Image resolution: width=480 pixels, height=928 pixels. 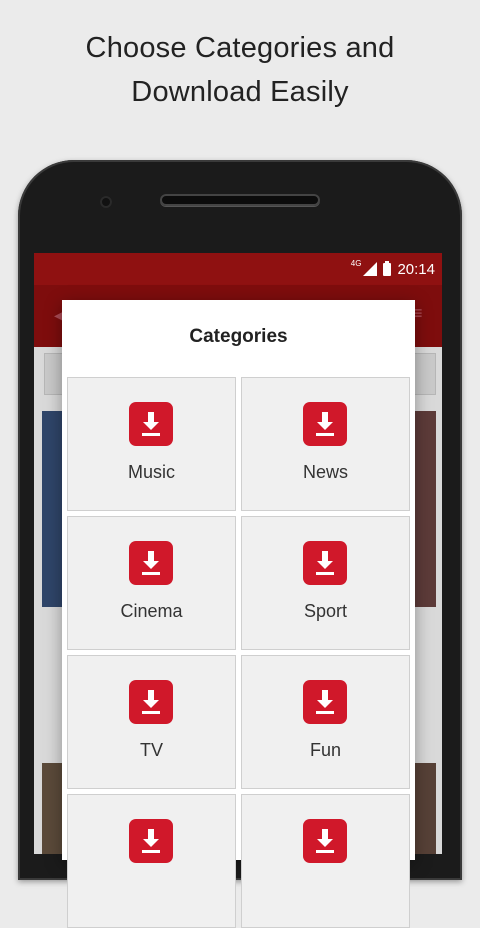 What do you see at coordinates (240, 48) in the screenshot?
I see `promo-headline-line-1: Choose Categories and` at bounding box center [240, 48].